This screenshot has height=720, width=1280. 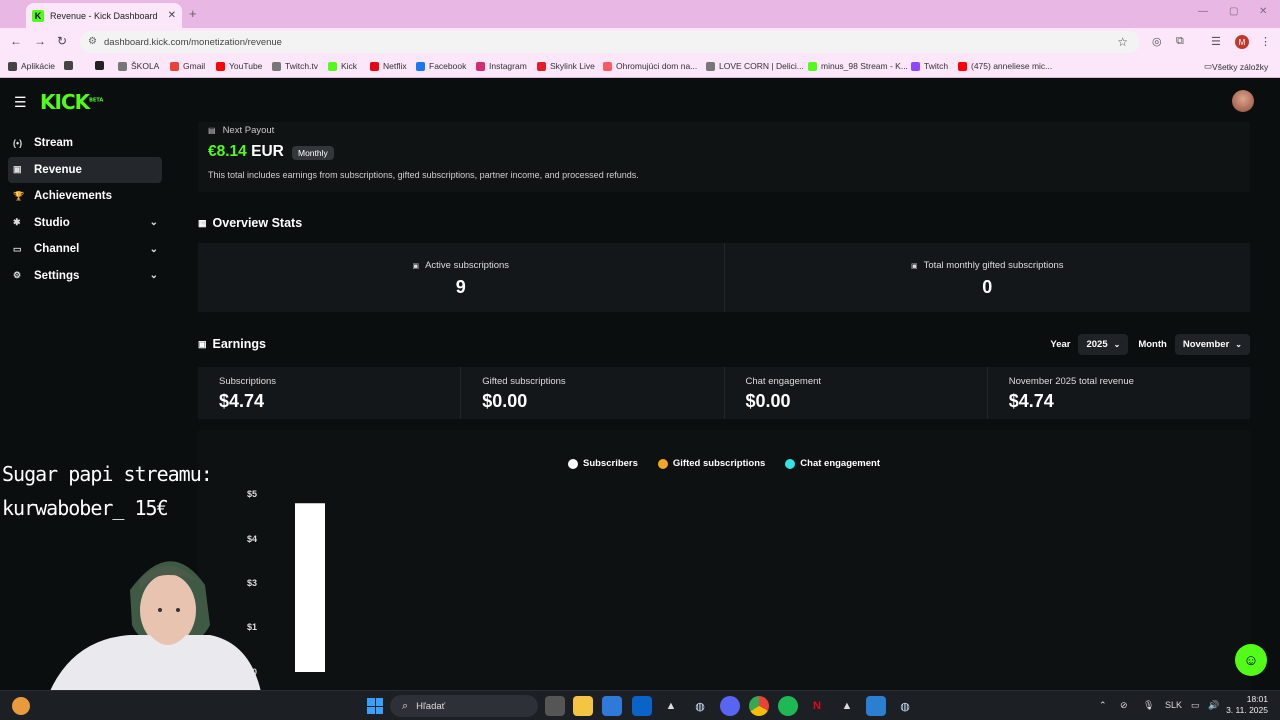 What do you see at coordinates (464, 706) in the screenshot?
I see `taskbar-search: ⌕ Hľadať` at bounding box center [464, 706].